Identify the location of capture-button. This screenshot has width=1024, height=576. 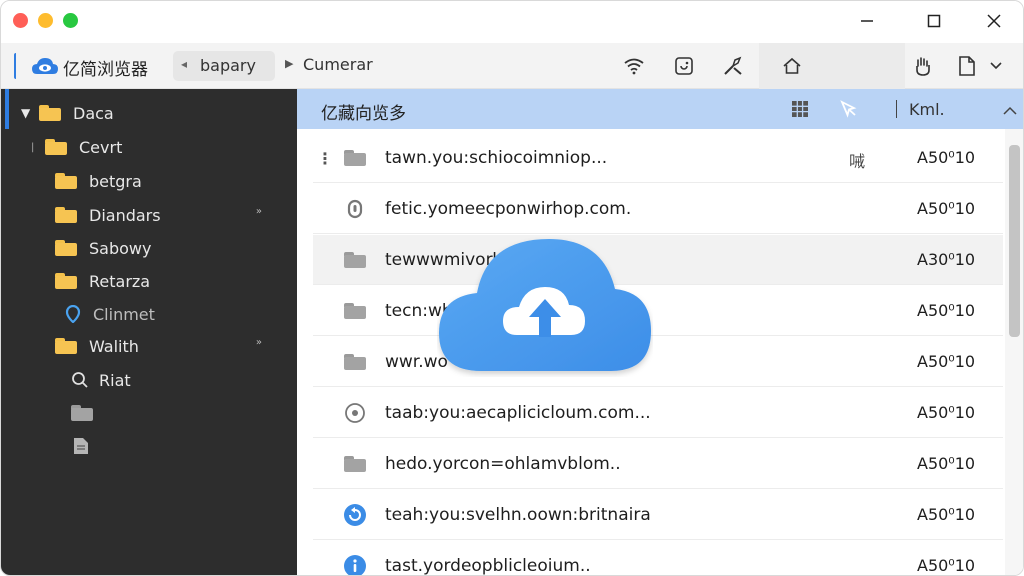
(684, 66).